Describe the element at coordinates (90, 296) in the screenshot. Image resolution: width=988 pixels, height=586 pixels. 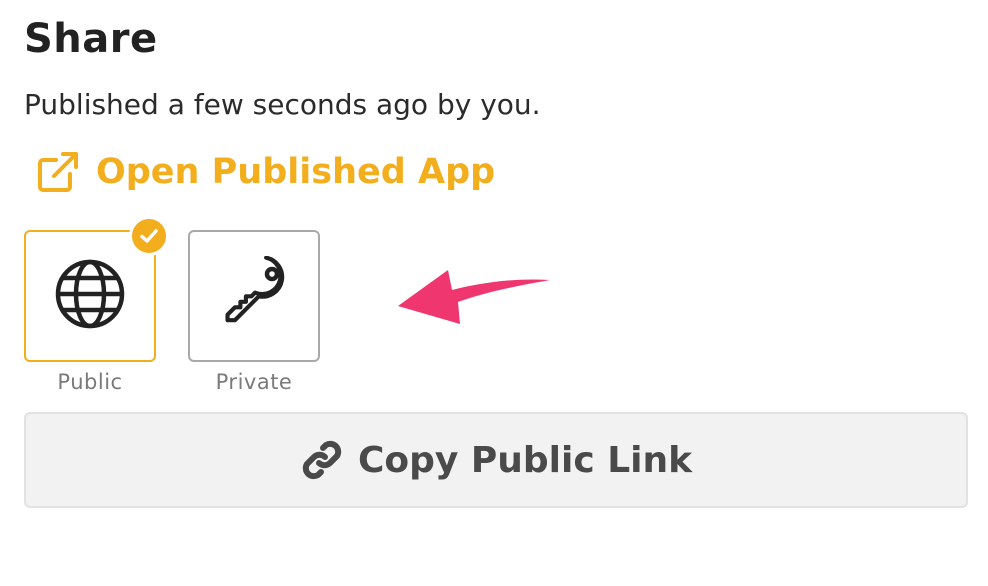
I see `globe-icon` at that location.